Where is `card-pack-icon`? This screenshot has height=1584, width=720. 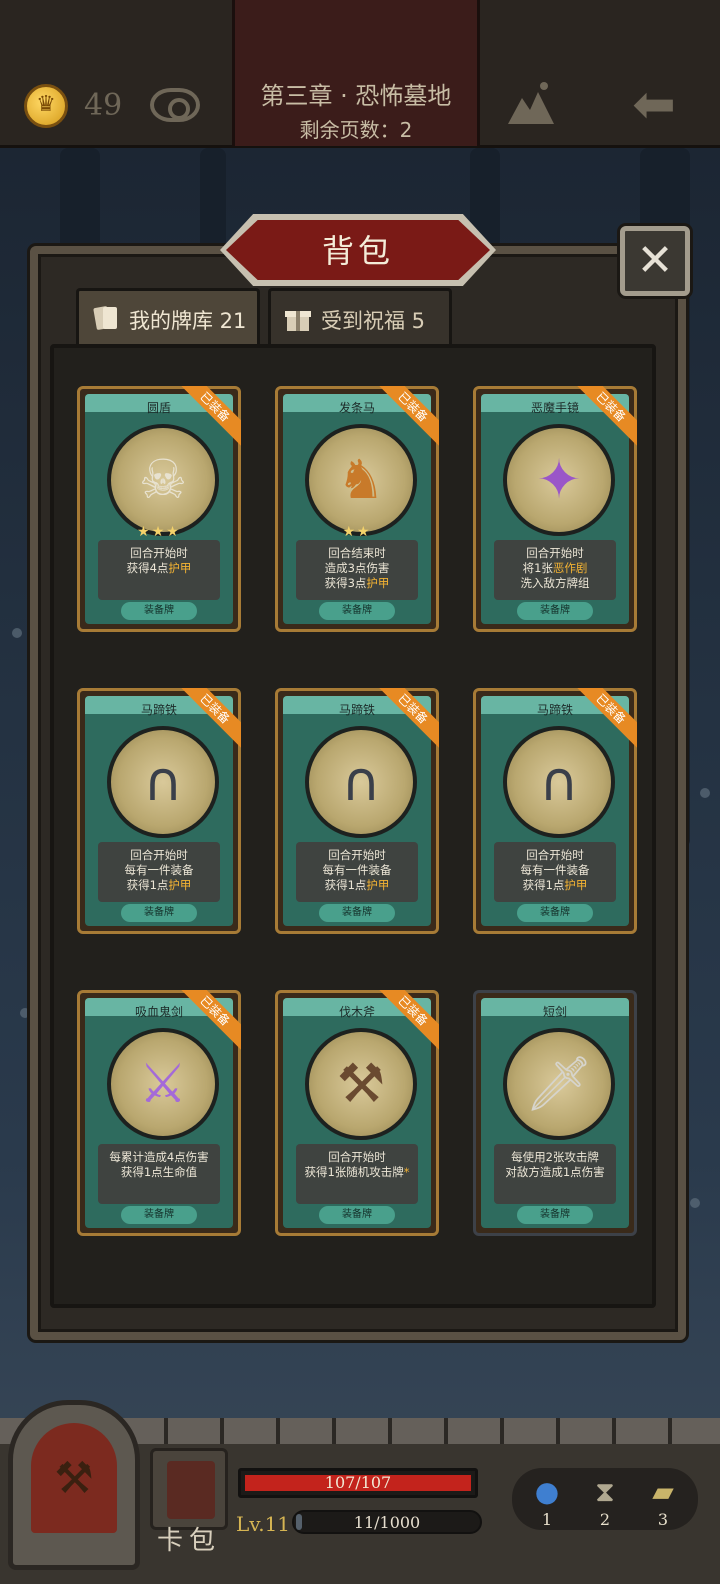 card-pack-icon is located at coordinates (191, 1490).